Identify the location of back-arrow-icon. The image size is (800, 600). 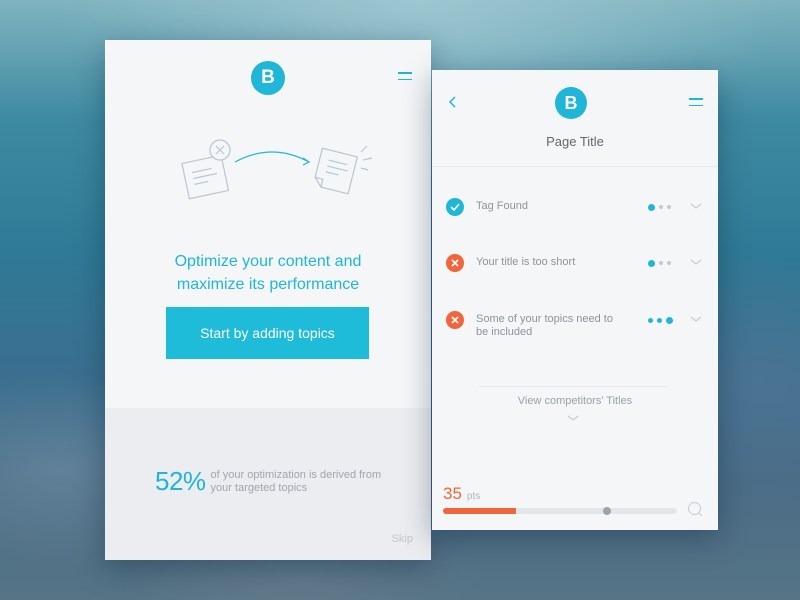
(453, 102).